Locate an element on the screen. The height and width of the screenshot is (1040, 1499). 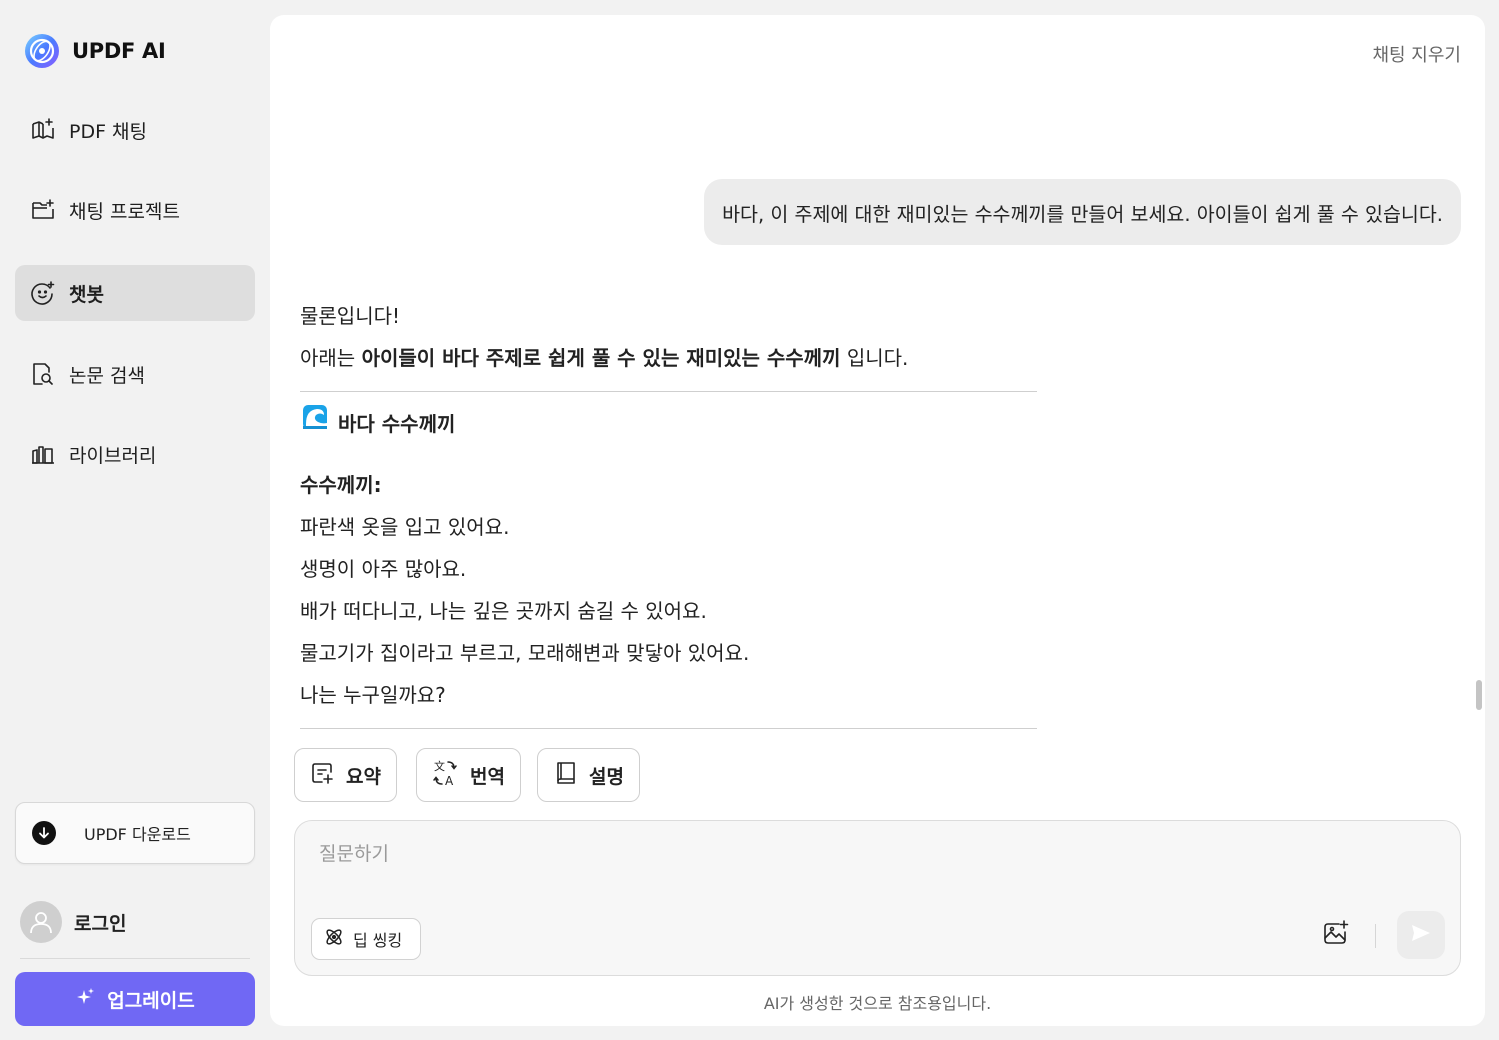
disclaimer: AI가 생성한 것으로 참조용입니다. is located at coordinates (877, 1003).